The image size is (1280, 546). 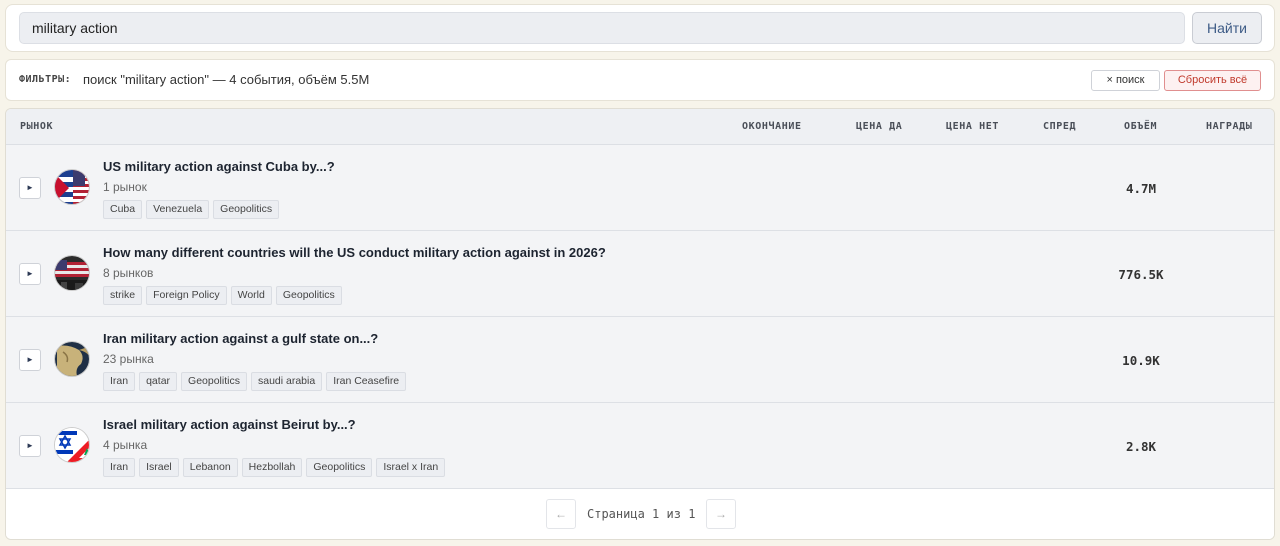 I want to click on tag-list: strike Foreign Policy World Geopolitics, so click(x=222, y=295).